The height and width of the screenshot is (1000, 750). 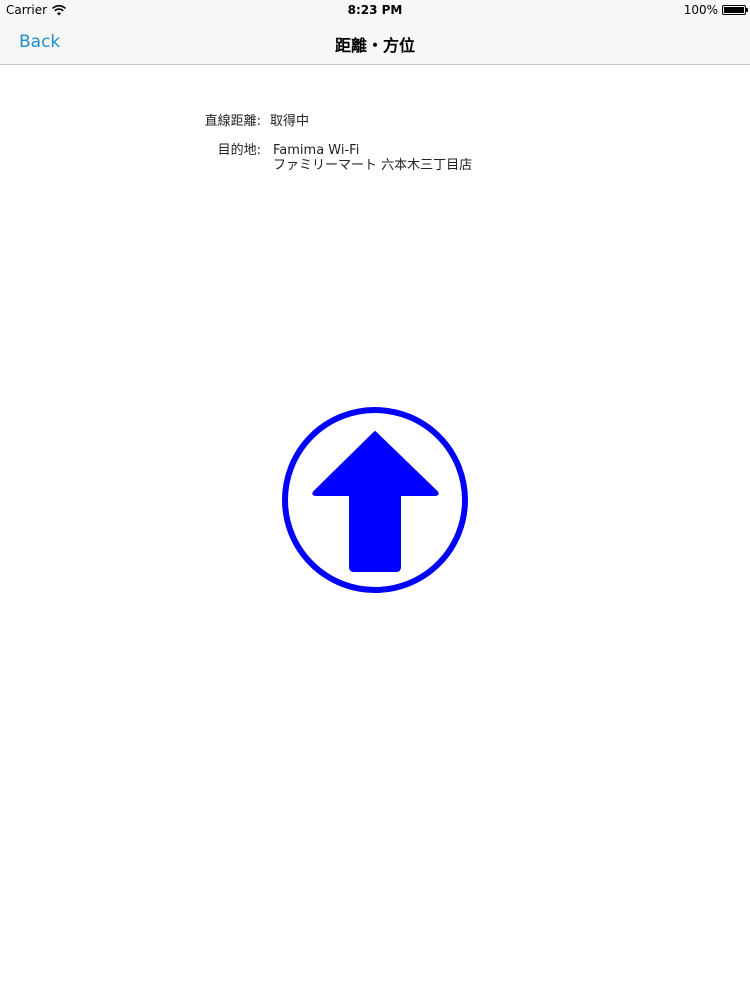 I want to click on navigation-bar: Back 距離・方位, so click(x=375, y=42).